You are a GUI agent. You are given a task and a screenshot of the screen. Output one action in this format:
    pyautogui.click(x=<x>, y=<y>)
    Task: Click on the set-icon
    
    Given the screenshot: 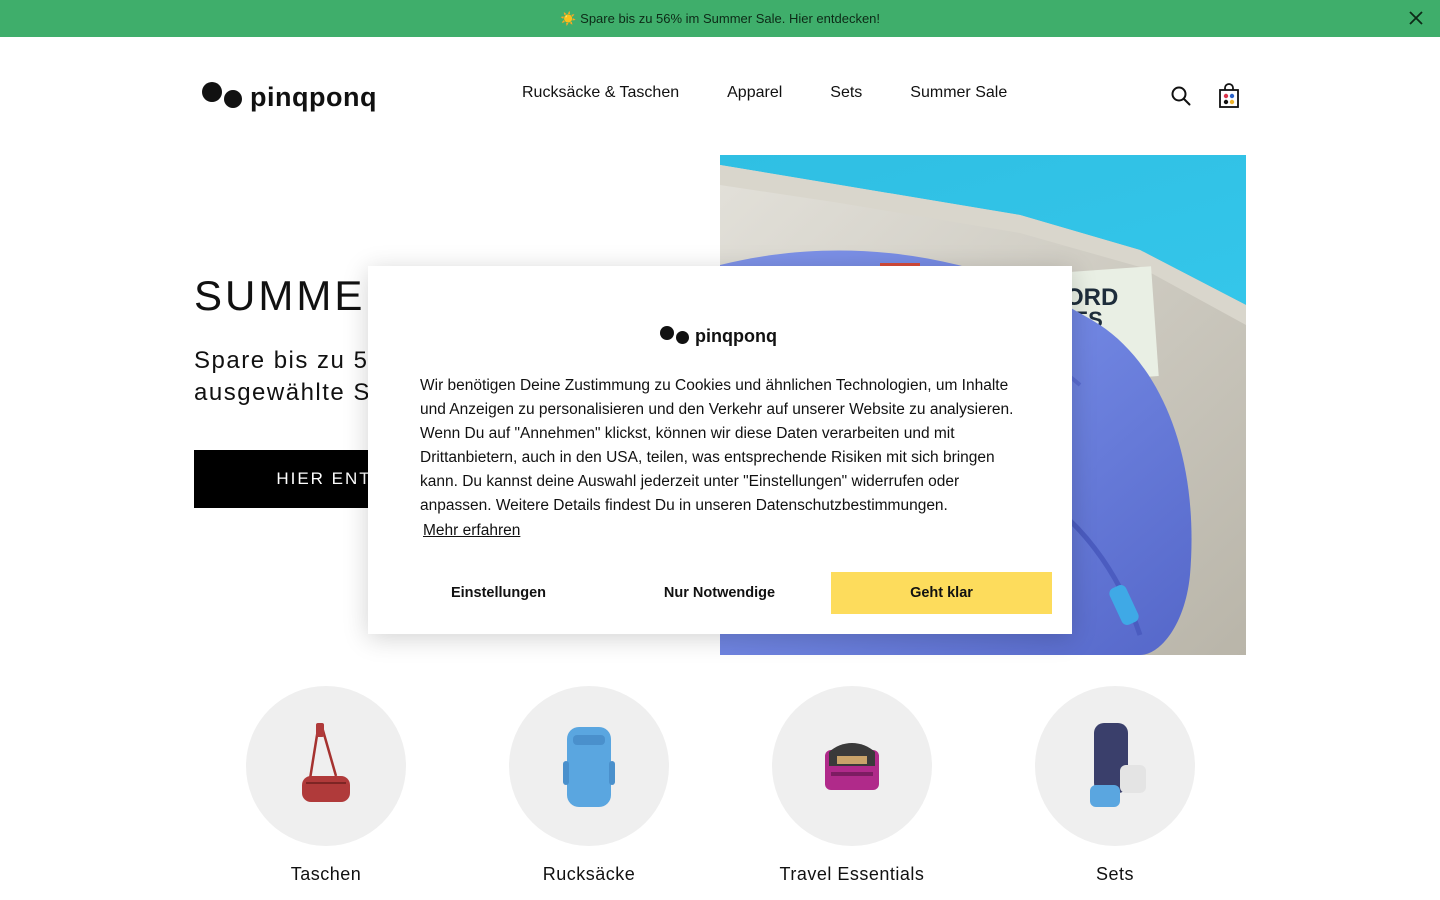 What is the action you would take?
    pyautogui.click(x=1118, y=765)
    